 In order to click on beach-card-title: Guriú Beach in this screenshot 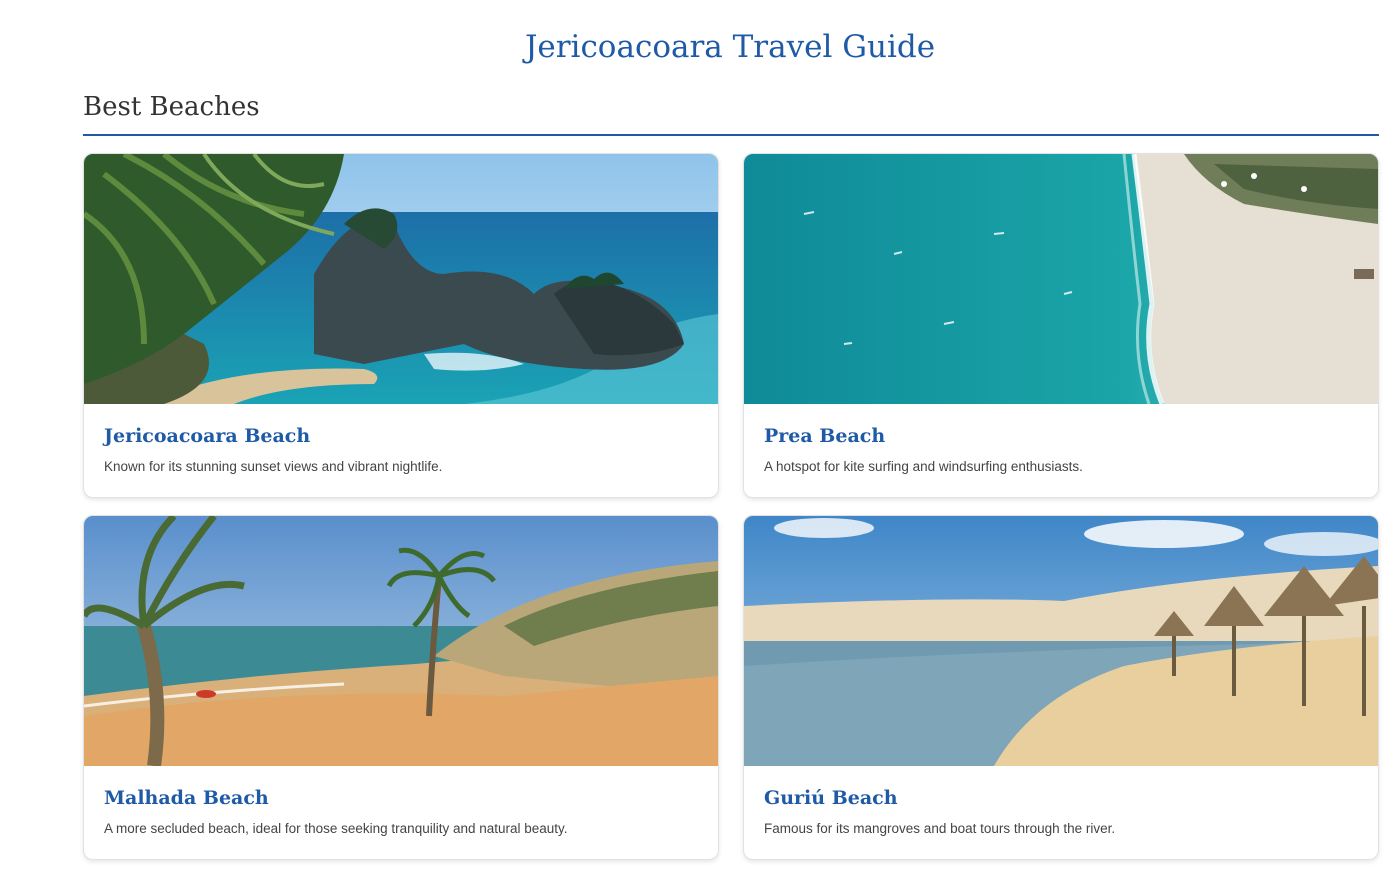, I will do `click(831, 798)`.